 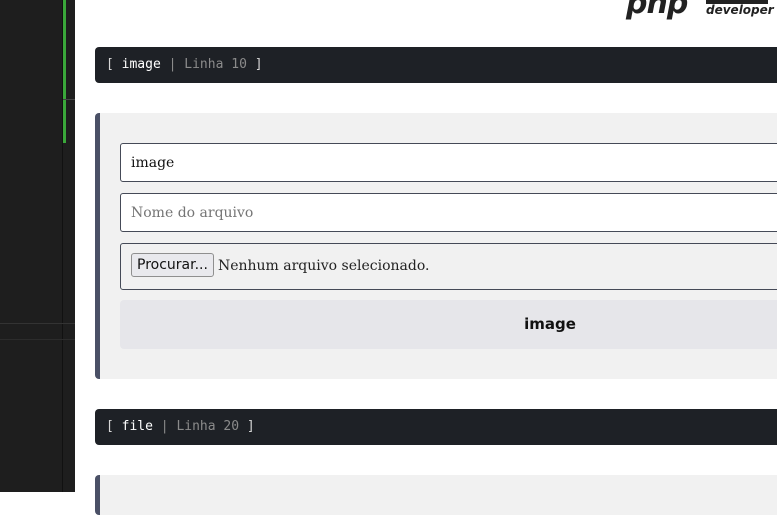 I want to click on sidebar-active-indicator, so click(x=64, y=71).